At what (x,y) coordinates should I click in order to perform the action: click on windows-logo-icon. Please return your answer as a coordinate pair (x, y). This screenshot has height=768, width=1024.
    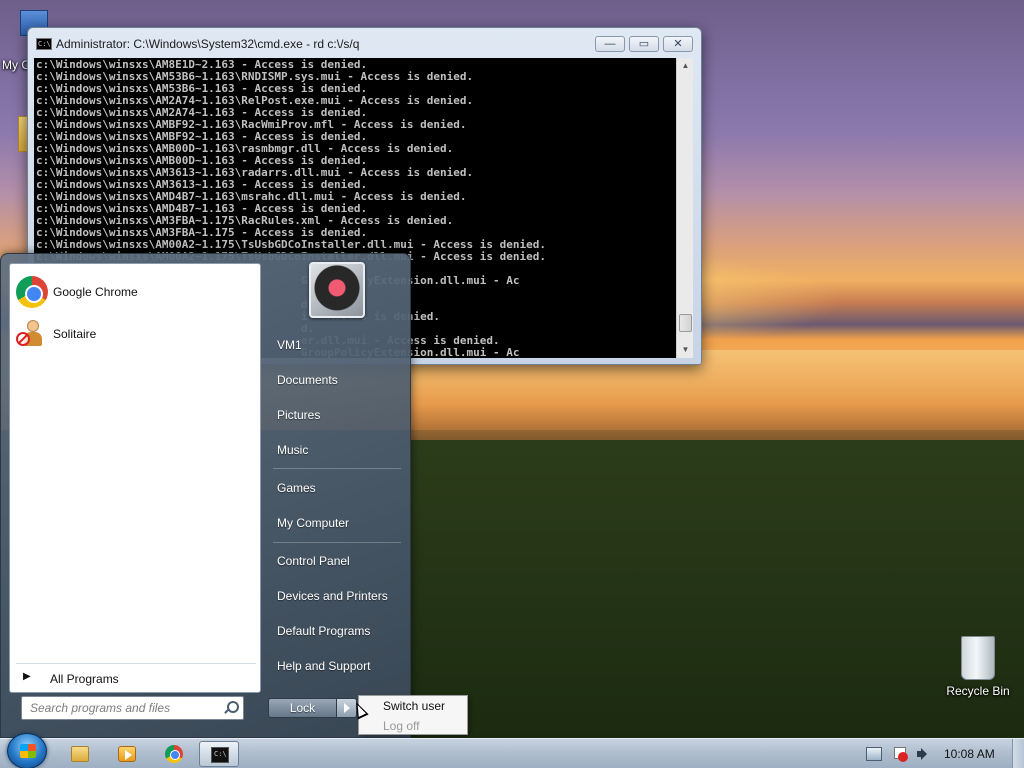
    Looking at the image, I should click on (28, 751).